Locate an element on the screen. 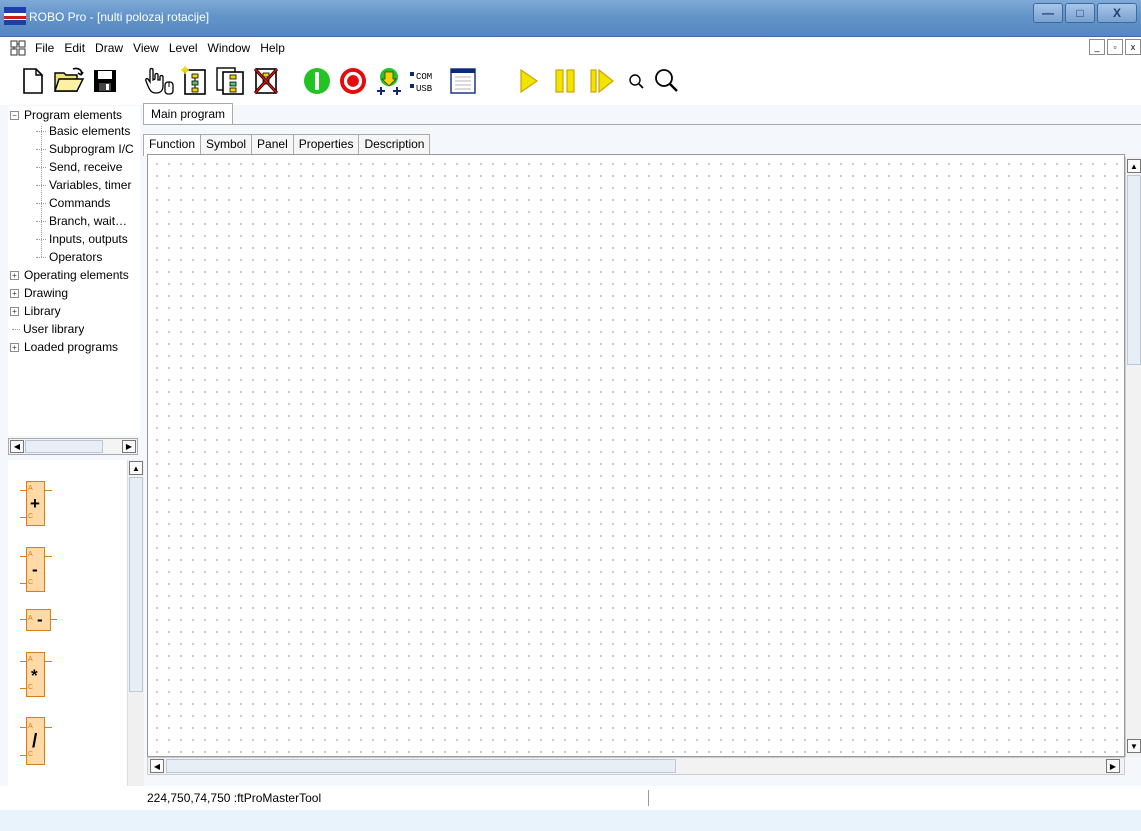  toolbar: COM USB is located at coordinates (570, 82).